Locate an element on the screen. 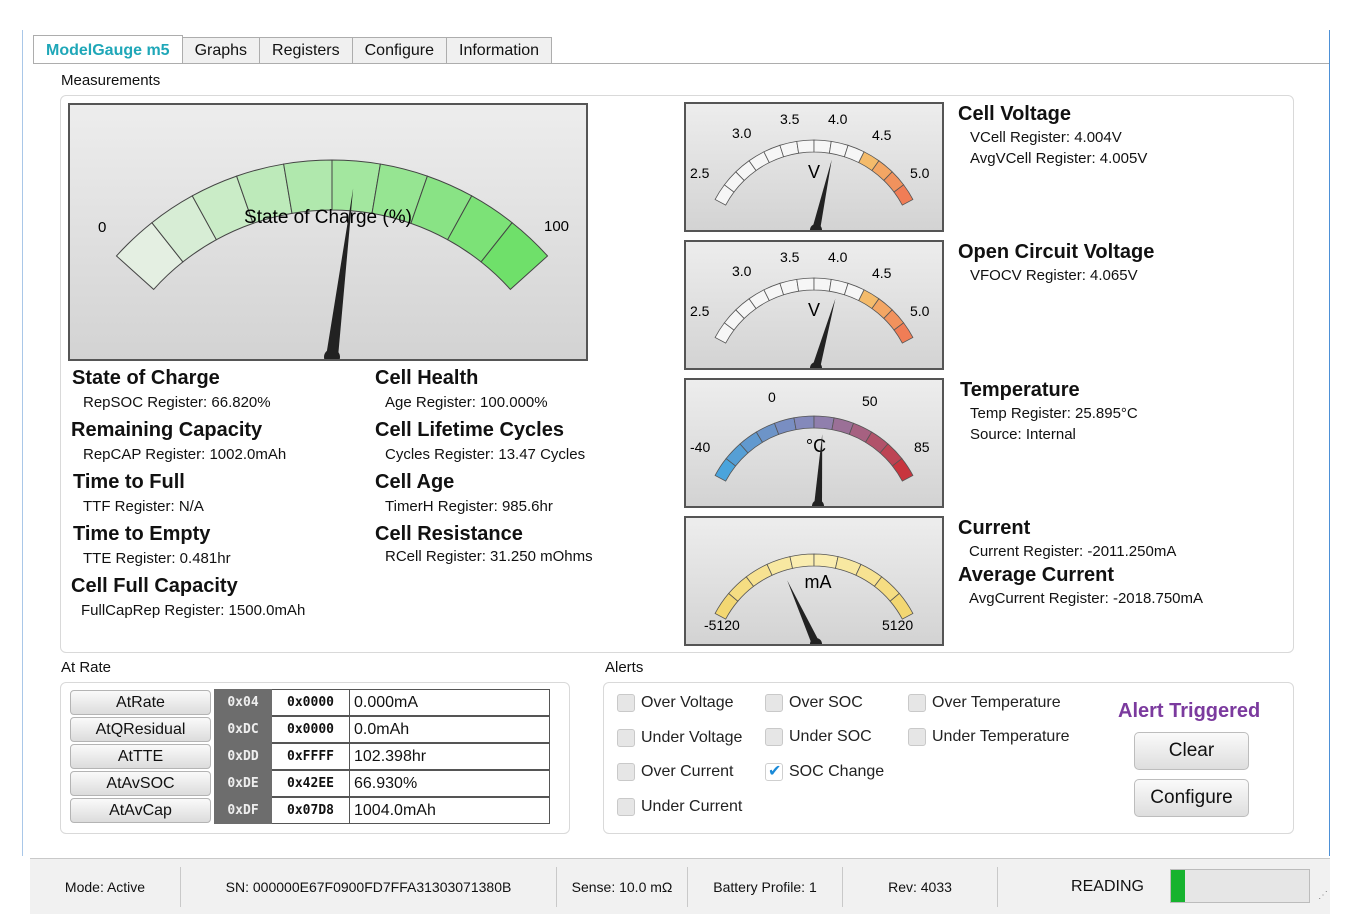  tte-title: Time to Empty is located at coordinates (142, 534).